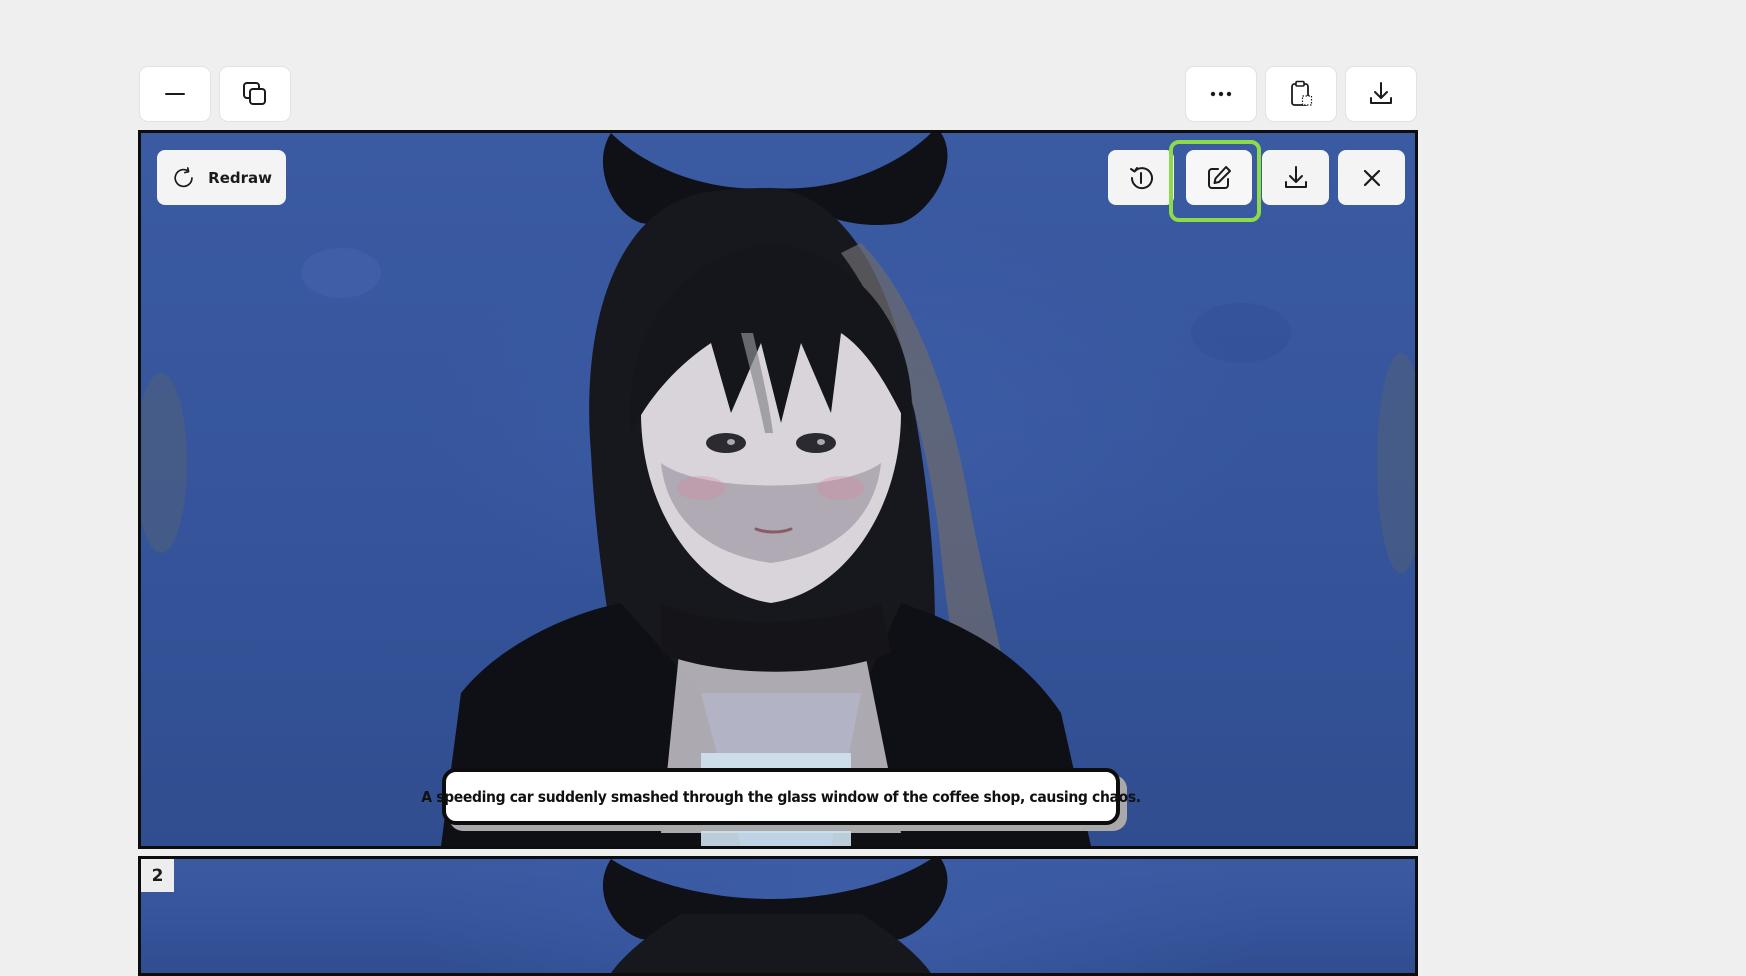 Image resolution: width=1746 pixels, height=976 pixels. I want to click on paste-button, so click(1301, 94).